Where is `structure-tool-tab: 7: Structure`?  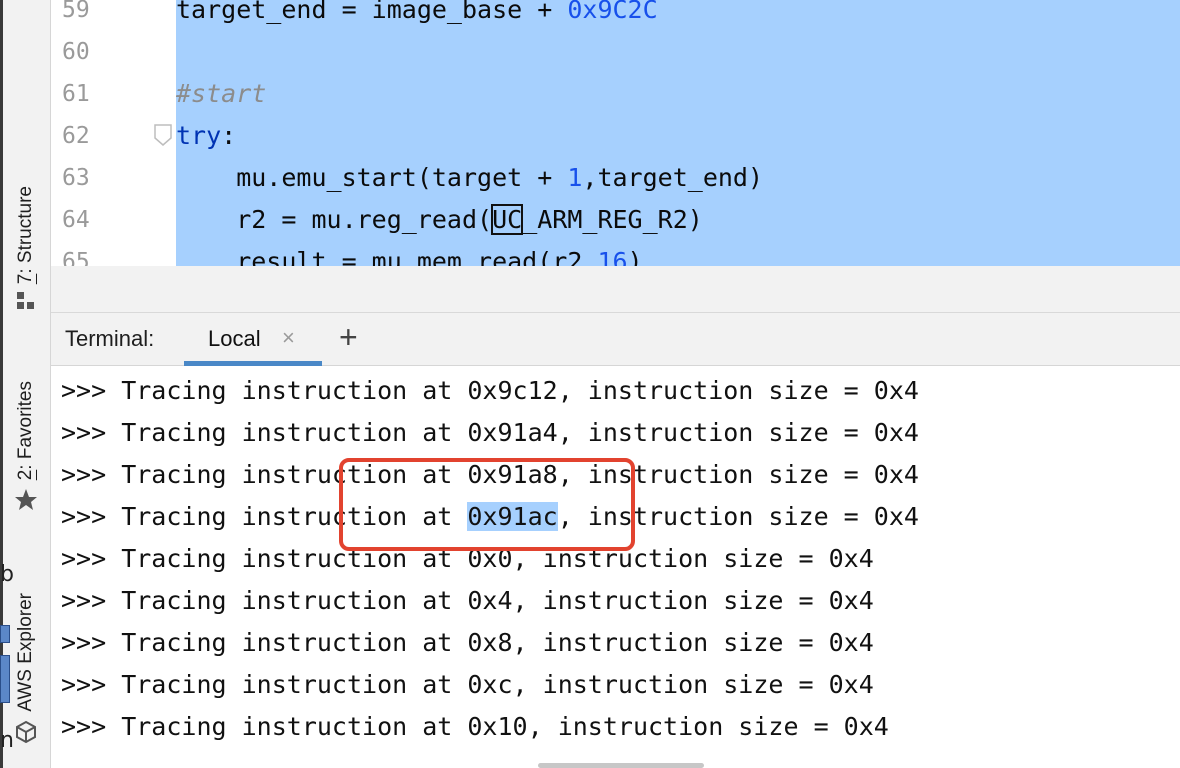
structure-tool-tab: 7: Structure is located at coordinates (26, 230).